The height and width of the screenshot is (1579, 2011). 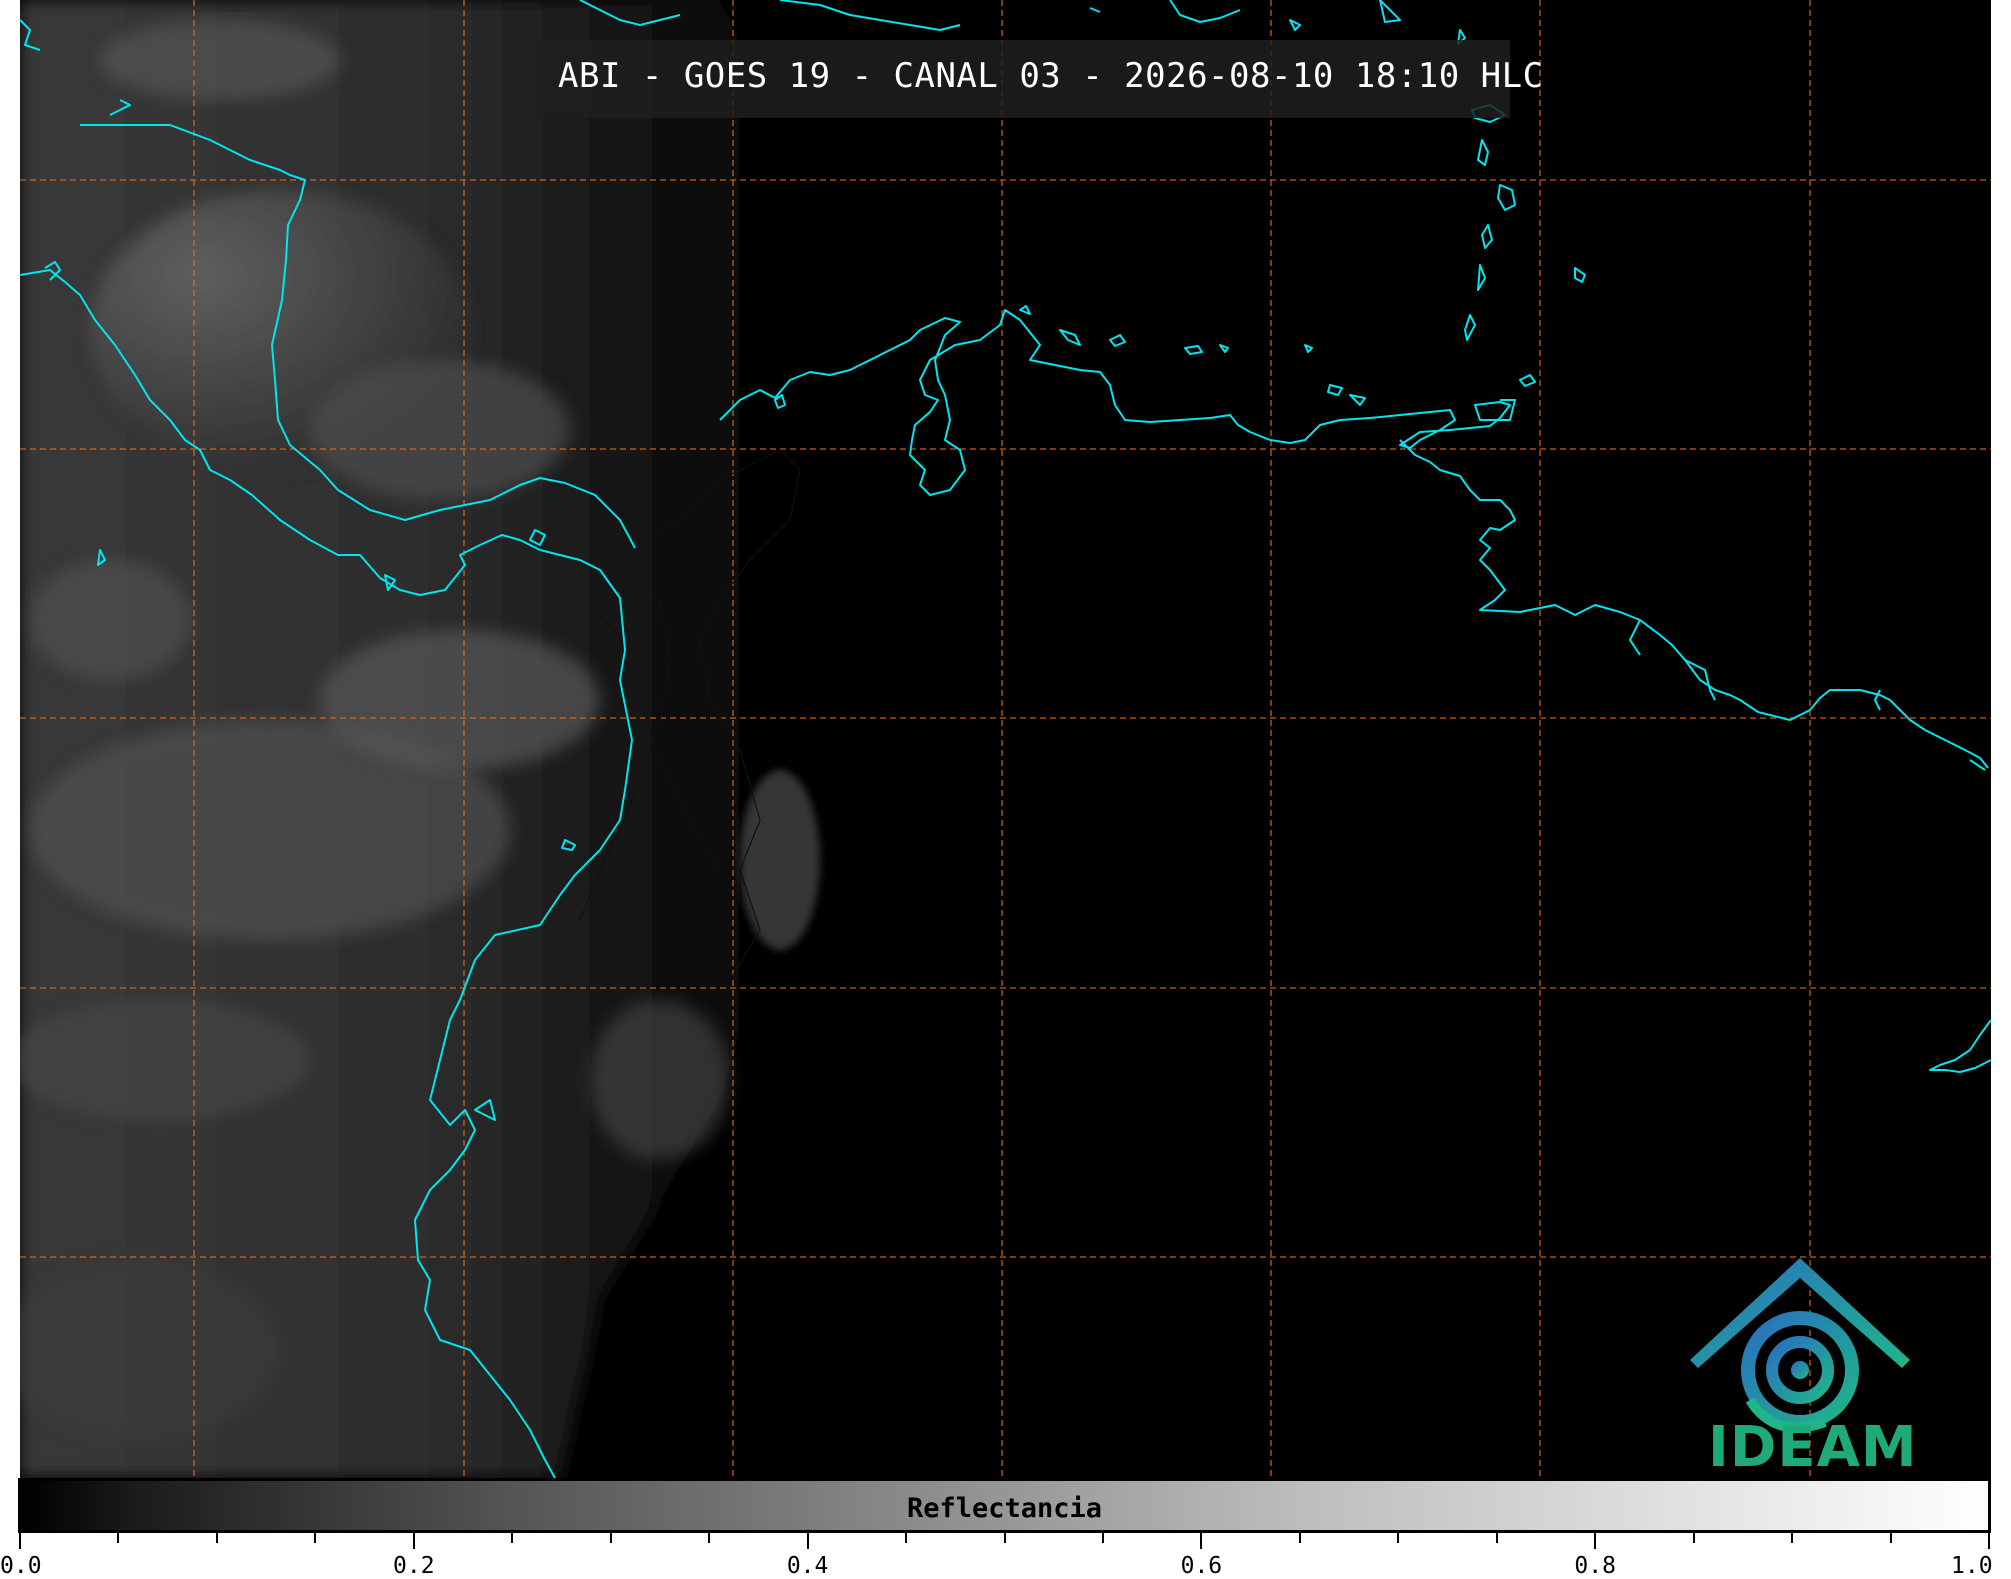 What do you see at coordinates (1813, 1446) in the screenshot?
I see `ideam-logo-text: IDEAM` at bounding box center [1813, 1446].